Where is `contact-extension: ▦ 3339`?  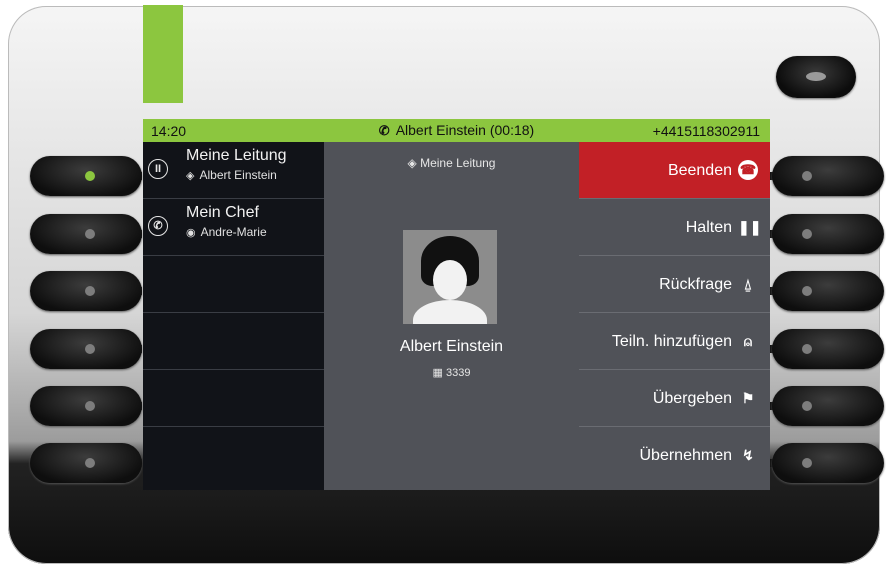 contact-extension: ▦ 3339 is located at coordinates (451, 372).